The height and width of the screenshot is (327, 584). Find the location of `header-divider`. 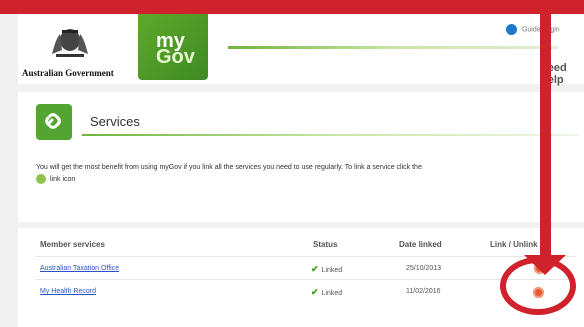

header-divider is located at coordinates (393, 47).